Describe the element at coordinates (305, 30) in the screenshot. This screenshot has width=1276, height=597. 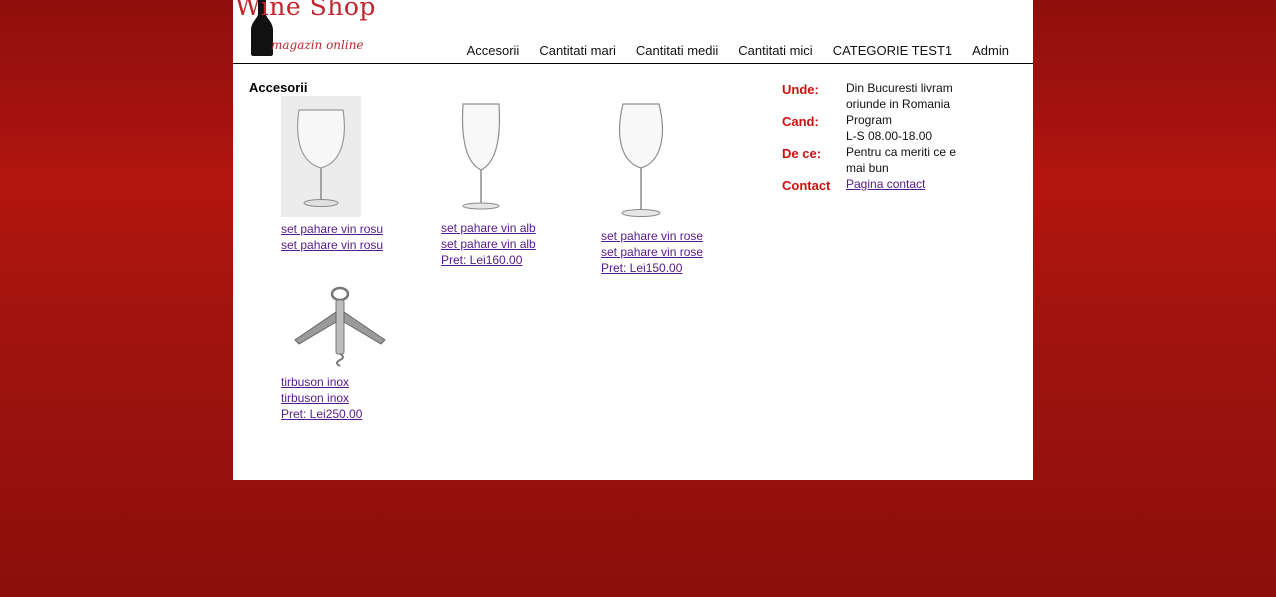
I see `site-logo: Wine Shop magazin online` at that location.